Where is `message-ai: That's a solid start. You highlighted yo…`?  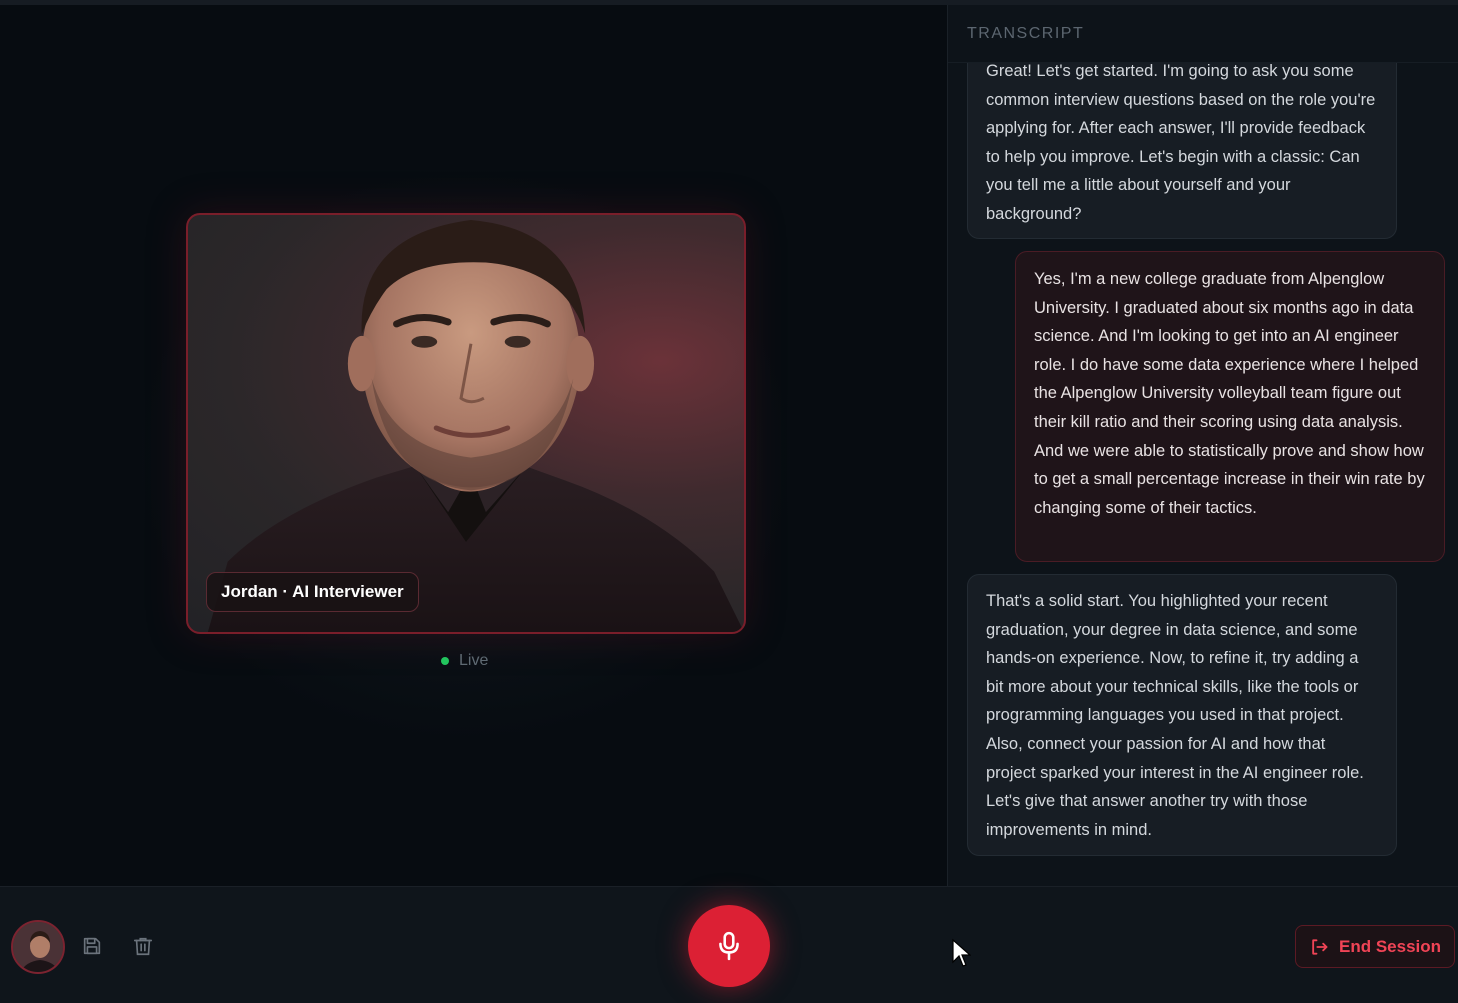
message-ai: That's a solid start. You highlighted yo… is located at coordinates (1182, 715).